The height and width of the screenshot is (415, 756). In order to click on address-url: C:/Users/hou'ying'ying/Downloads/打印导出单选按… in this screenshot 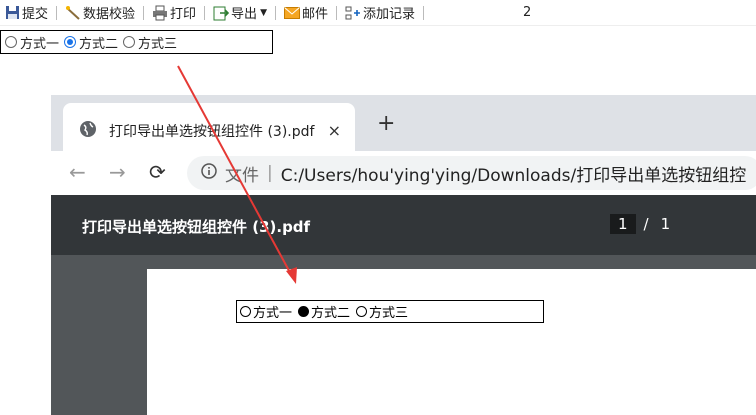, I will do `click(513, 173)`.